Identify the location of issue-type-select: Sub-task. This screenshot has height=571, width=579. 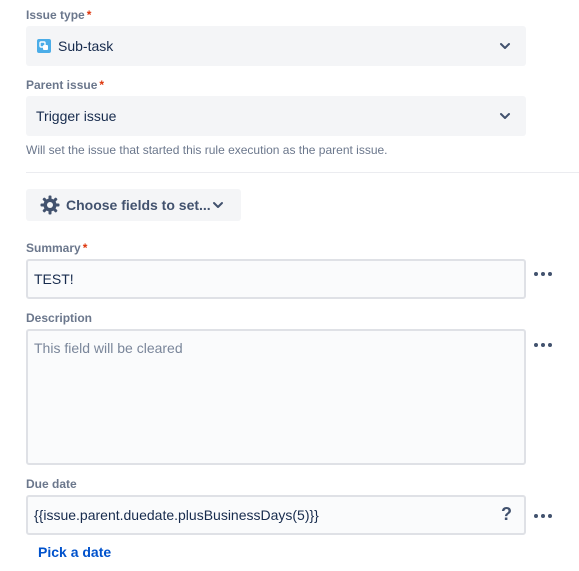
(276, 46).